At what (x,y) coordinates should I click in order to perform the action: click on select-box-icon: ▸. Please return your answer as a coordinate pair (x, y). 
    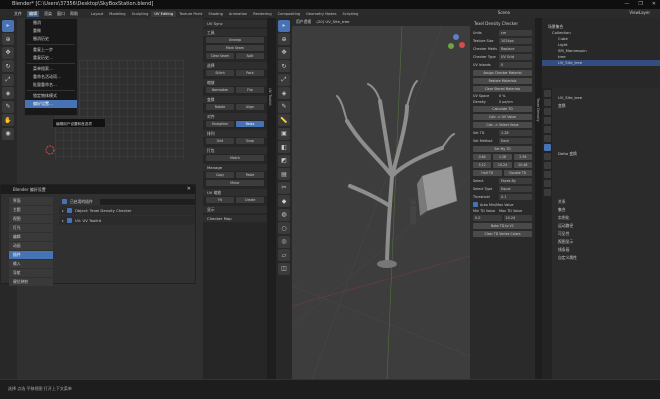
    Looking at the image, I should click on (284, 25).